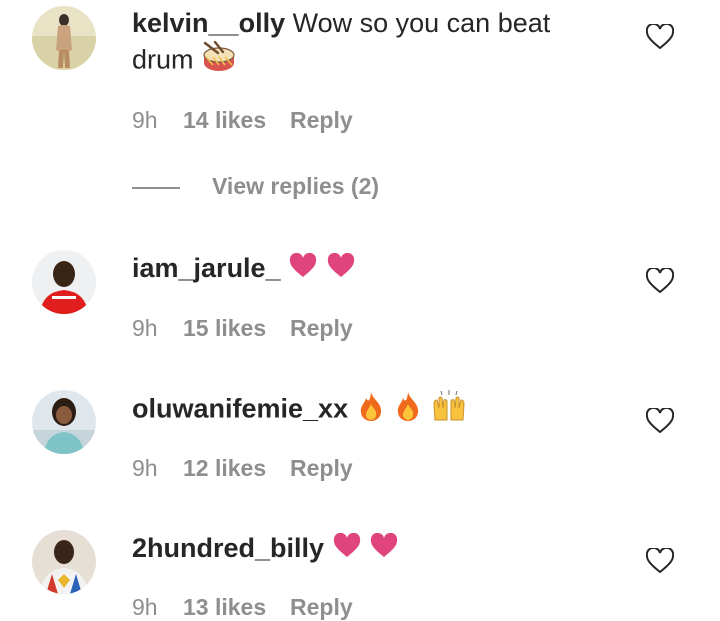 Image resolution: width=720 pixels, height=621 pixels. I want to click on raising-hands-emoji, so click(449, 410).